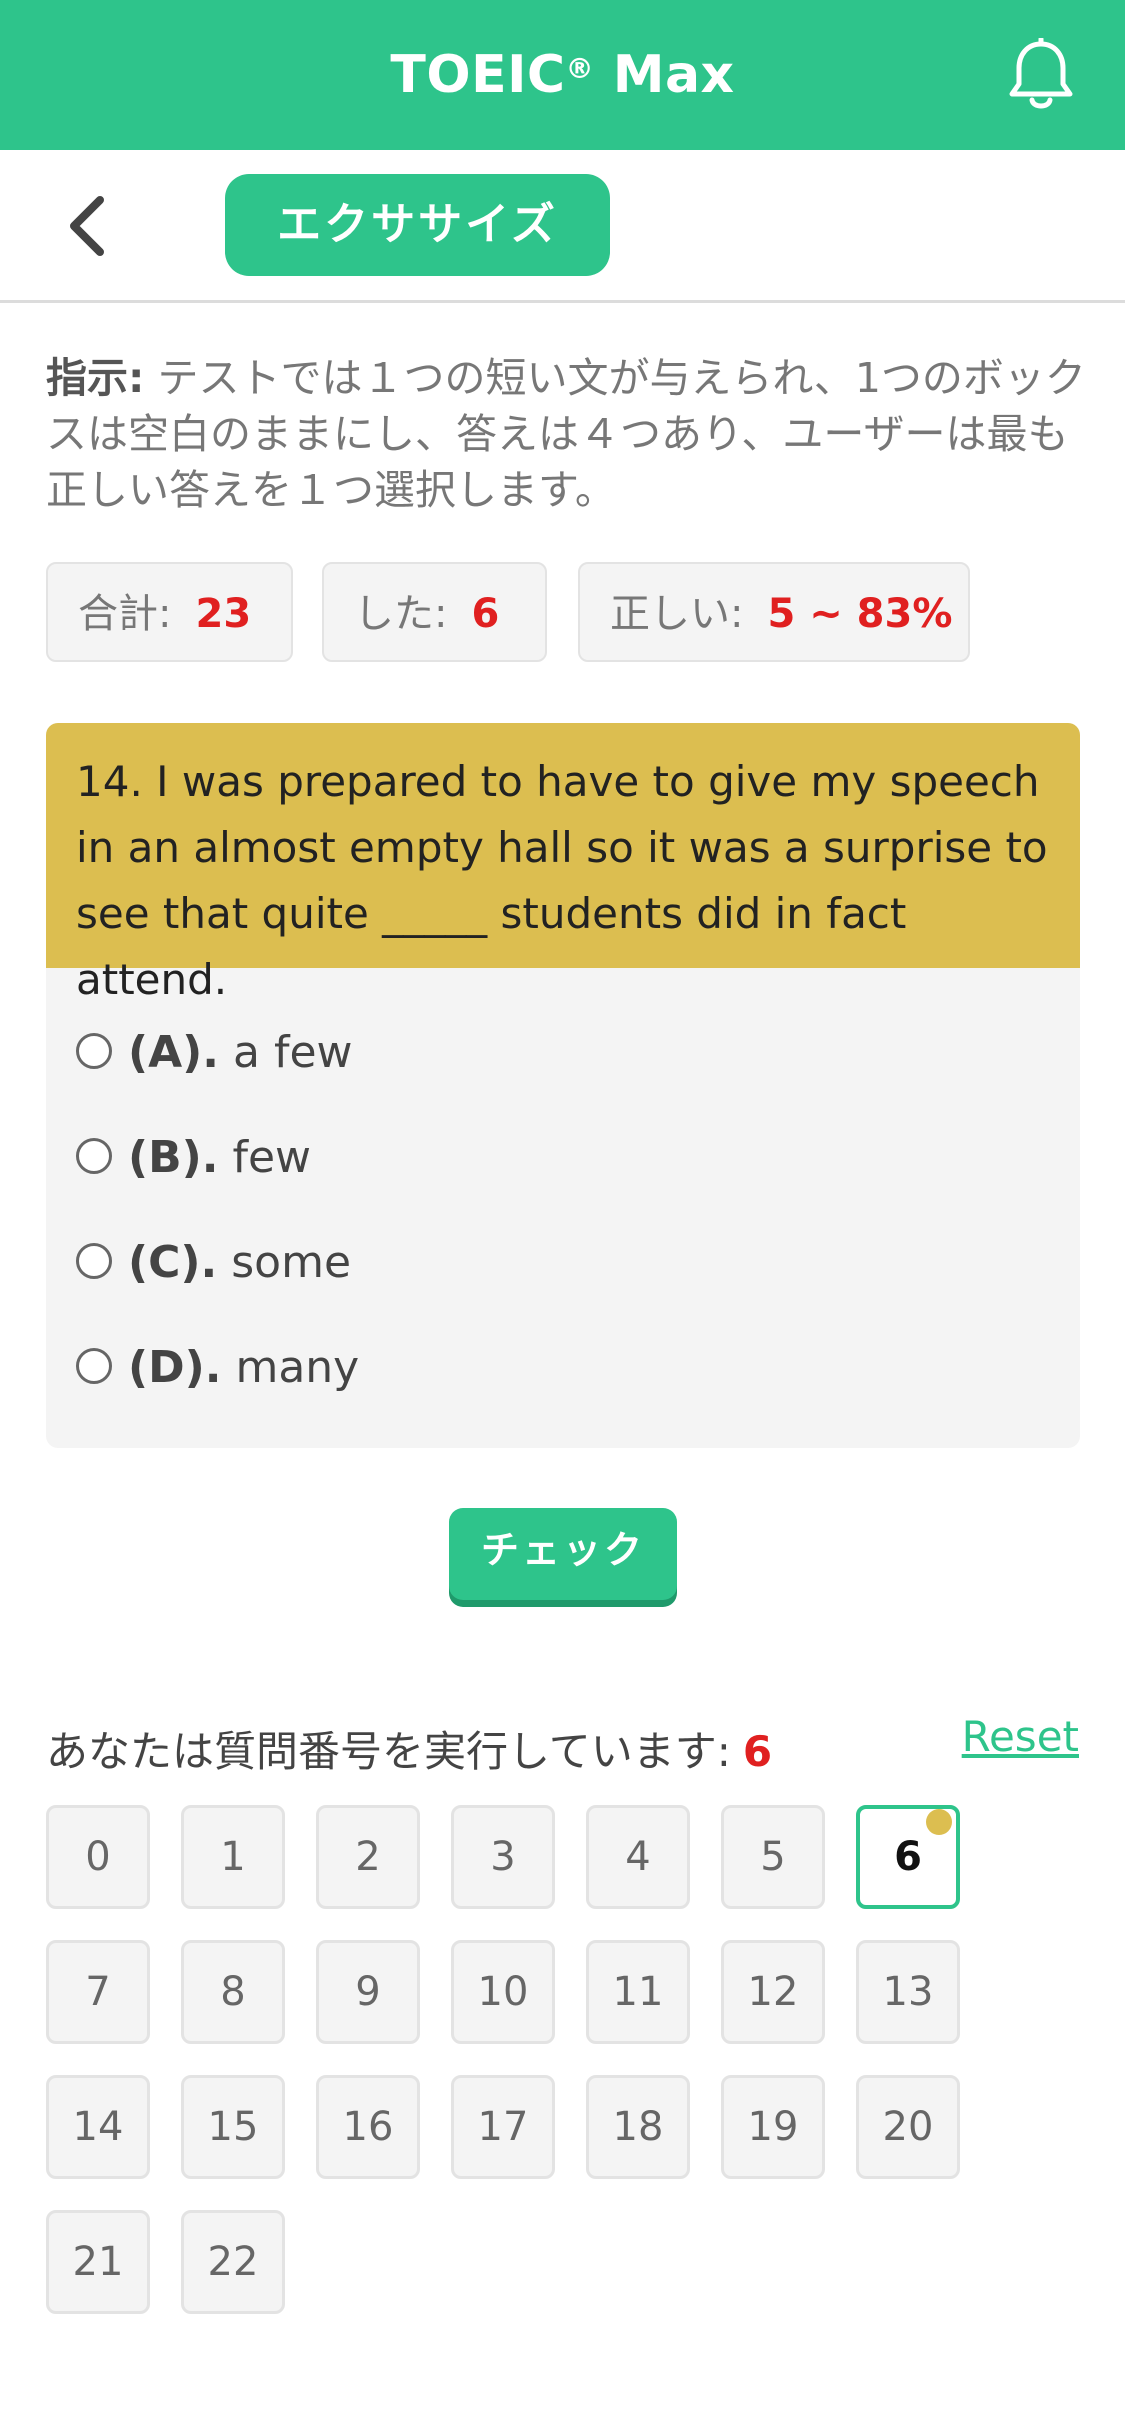 The width and height of the screenshot is (1125, 2436). I want to click on instructions-label: 指示:, so click(95, 378).